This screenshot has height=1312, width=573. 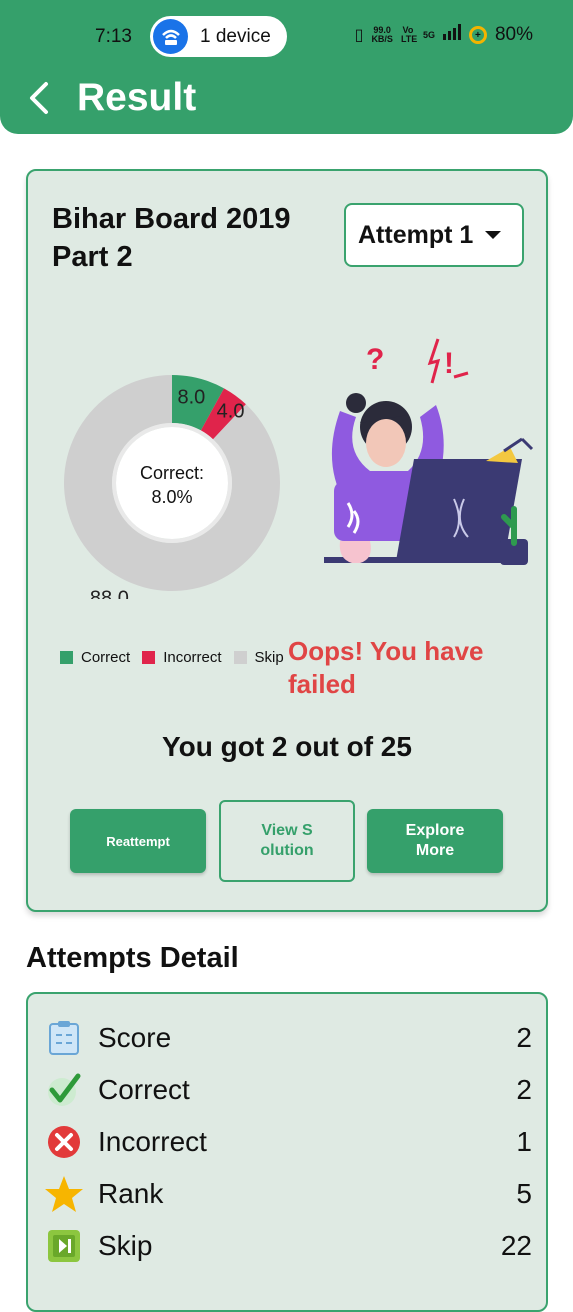 What do you see at coordinates (192, 657) in the screenshot?
I see `legend-label: Incorrect` at bounding box center [192, 657].